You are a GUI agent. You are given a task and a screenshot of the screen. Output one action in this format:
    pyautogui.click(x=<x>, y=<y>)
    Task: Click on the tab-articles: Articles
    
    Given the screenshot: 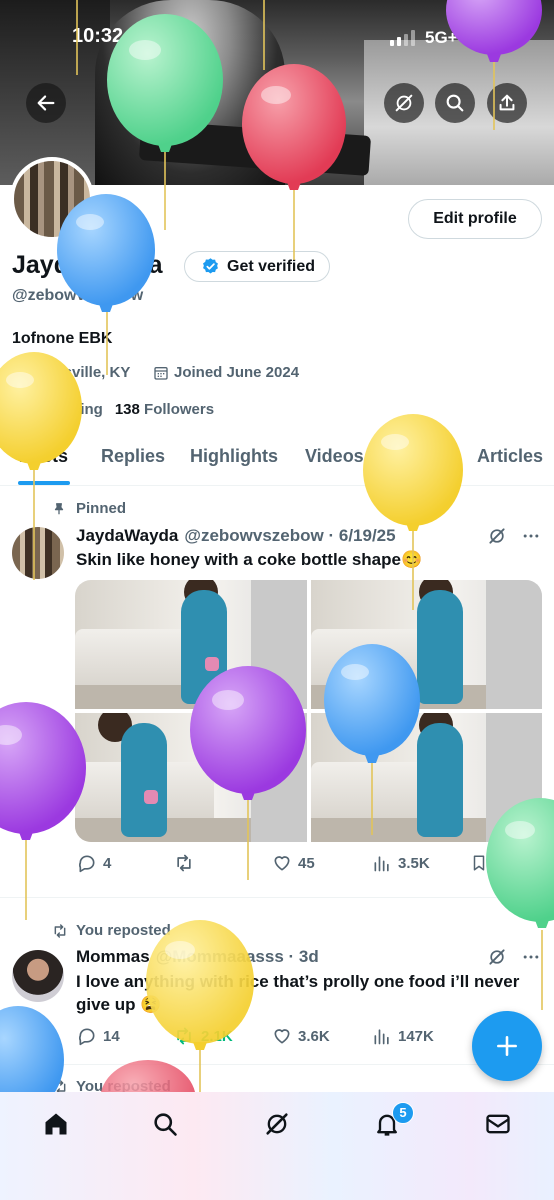 What is the action you would take?
    pyautogui.click(x=510, y=456)
    